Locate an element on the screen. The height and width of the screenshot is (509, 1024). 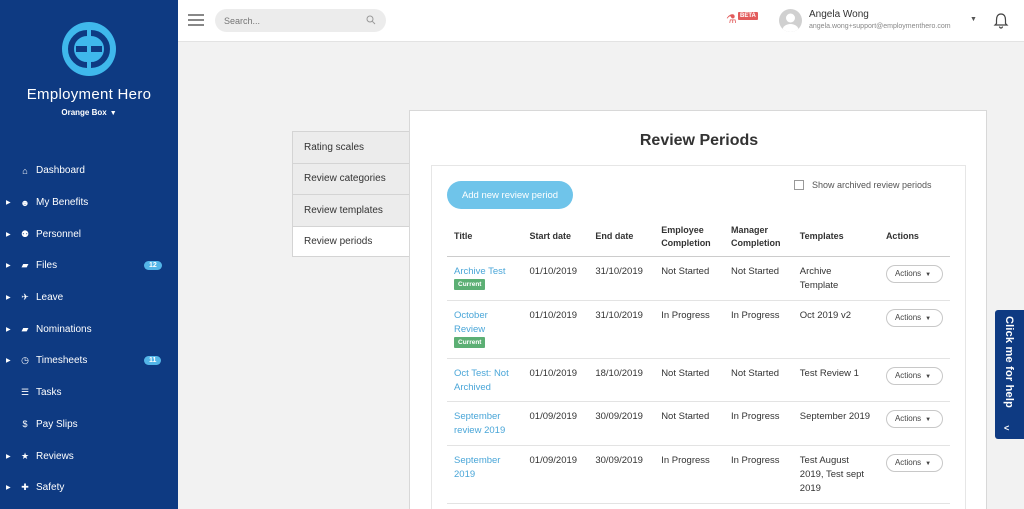
review-period-link: September 2019 is located at coordinates (477, 467).